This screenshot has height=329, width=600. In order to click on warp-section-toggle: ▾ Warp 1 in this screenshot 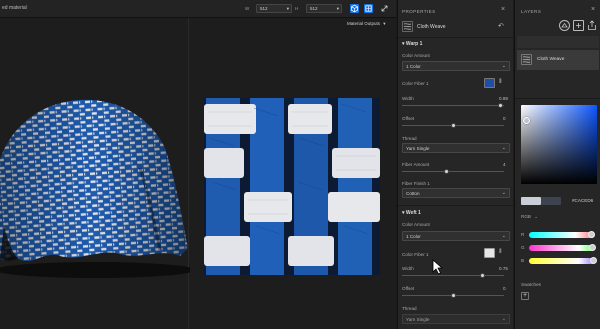, I will do `click(412, 44)`.